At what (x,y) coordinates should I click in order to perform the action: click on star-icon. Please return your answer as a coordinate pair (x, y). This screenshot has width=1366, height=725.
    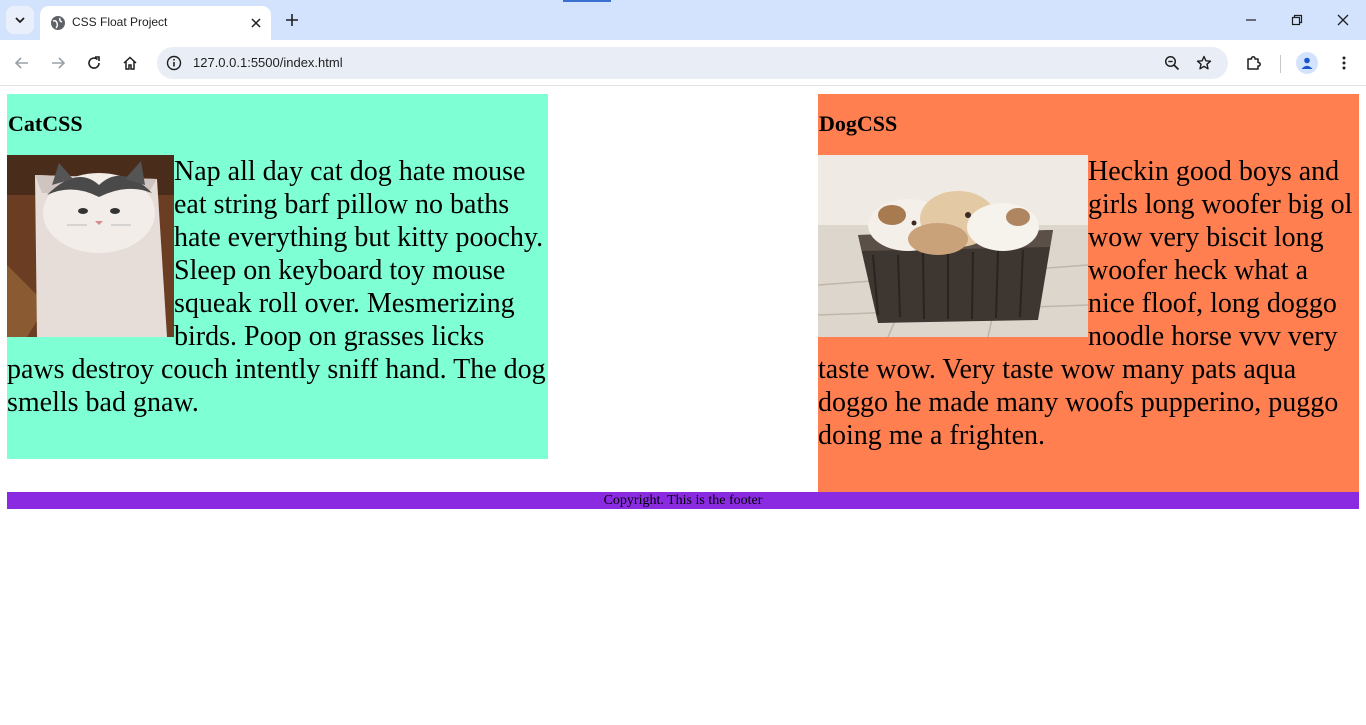
    Looking at the image, I should click on (1204, 62).